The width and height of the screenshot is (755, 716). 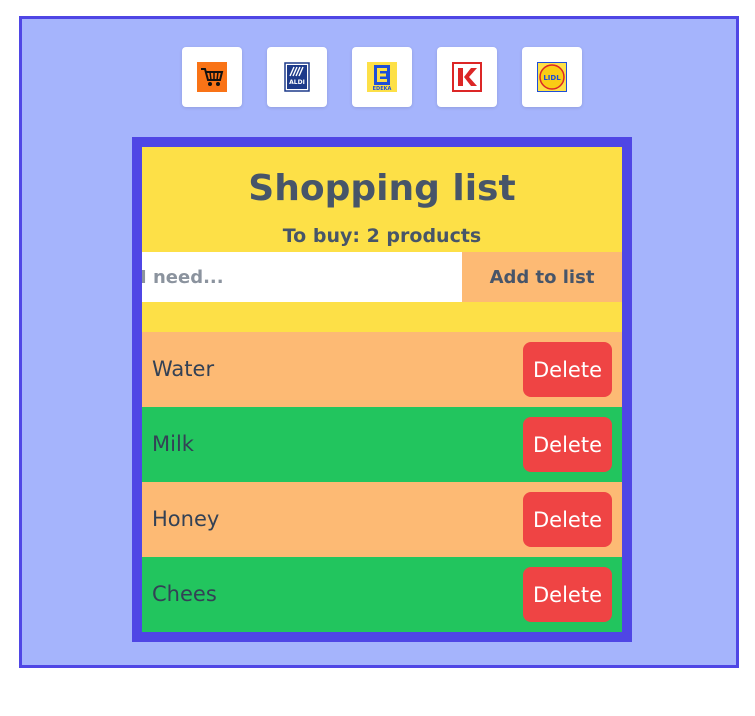 What do you see at coordinates (542, 277) in the screenshot?
I see `add-to-list-button: Add to list` at bounding box center [542, 277].